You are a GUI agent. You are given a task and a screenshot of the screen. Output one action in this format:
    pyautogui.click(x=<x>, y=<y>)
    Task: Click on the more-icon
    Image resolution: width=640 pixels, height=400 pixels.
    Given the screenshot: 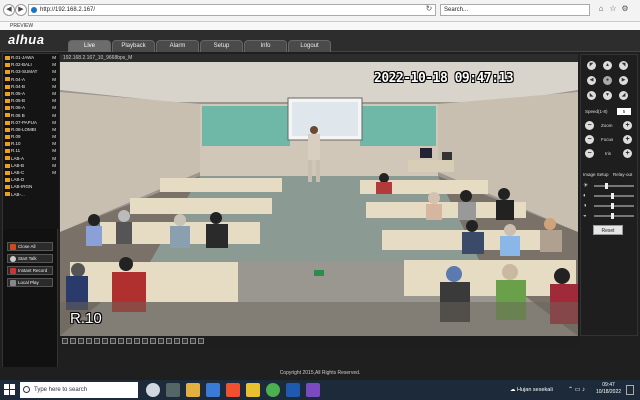 What is the action you would take?
    pyautogui.click(x=201, y=341)
    